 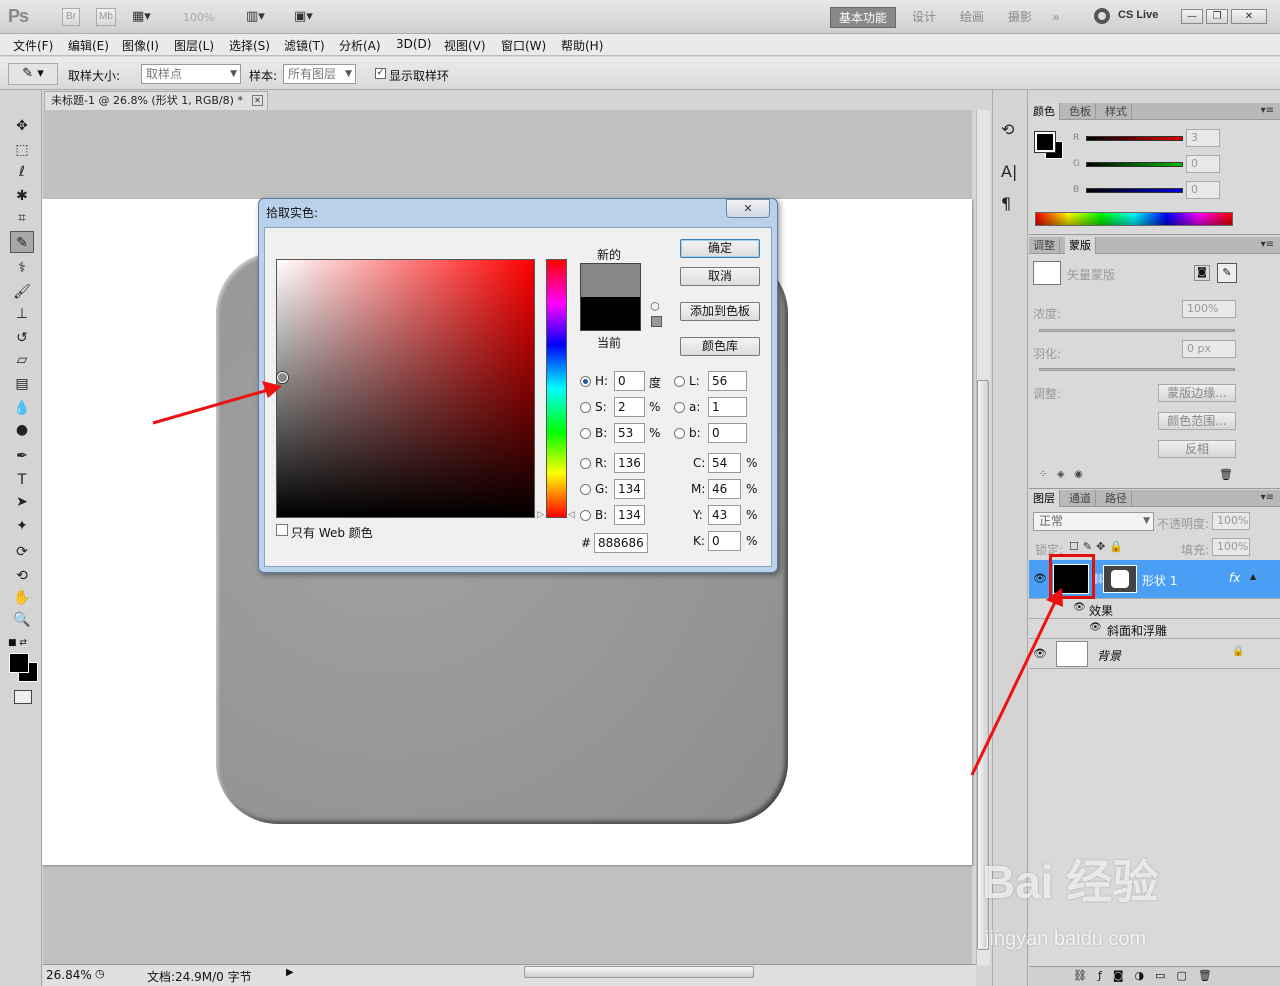 What do you see at coordinates (724, 463) in the screenshot?
I see `cyan-field: 54` at bounding box center [724, 463].